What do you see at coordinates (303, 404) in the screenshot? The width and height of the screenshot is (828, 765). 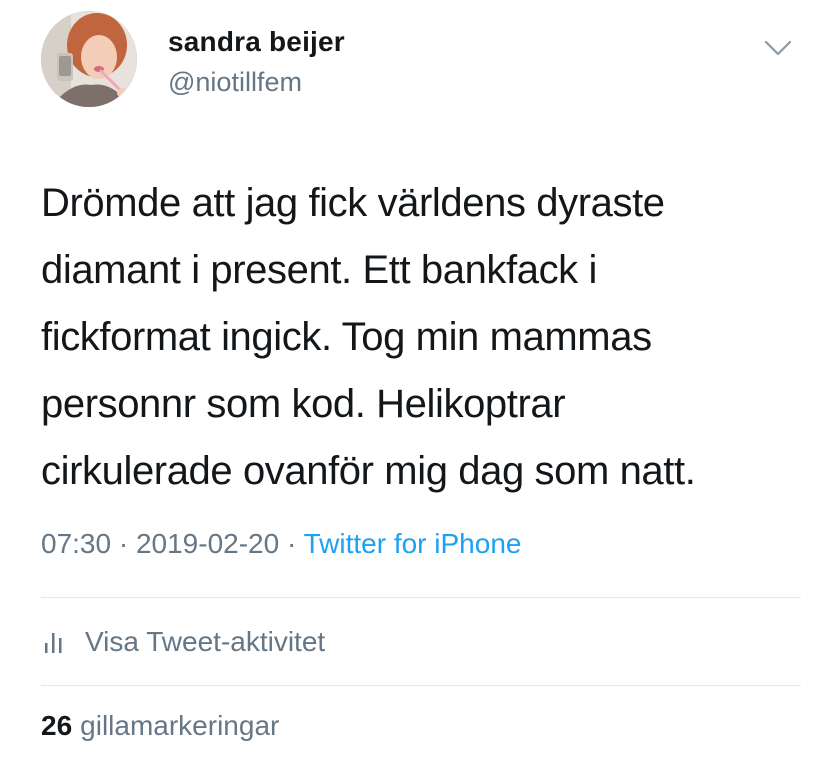 I see `tweet-text-line: personnr som kod. Helikoptrar` at bounding box center [303, 404].